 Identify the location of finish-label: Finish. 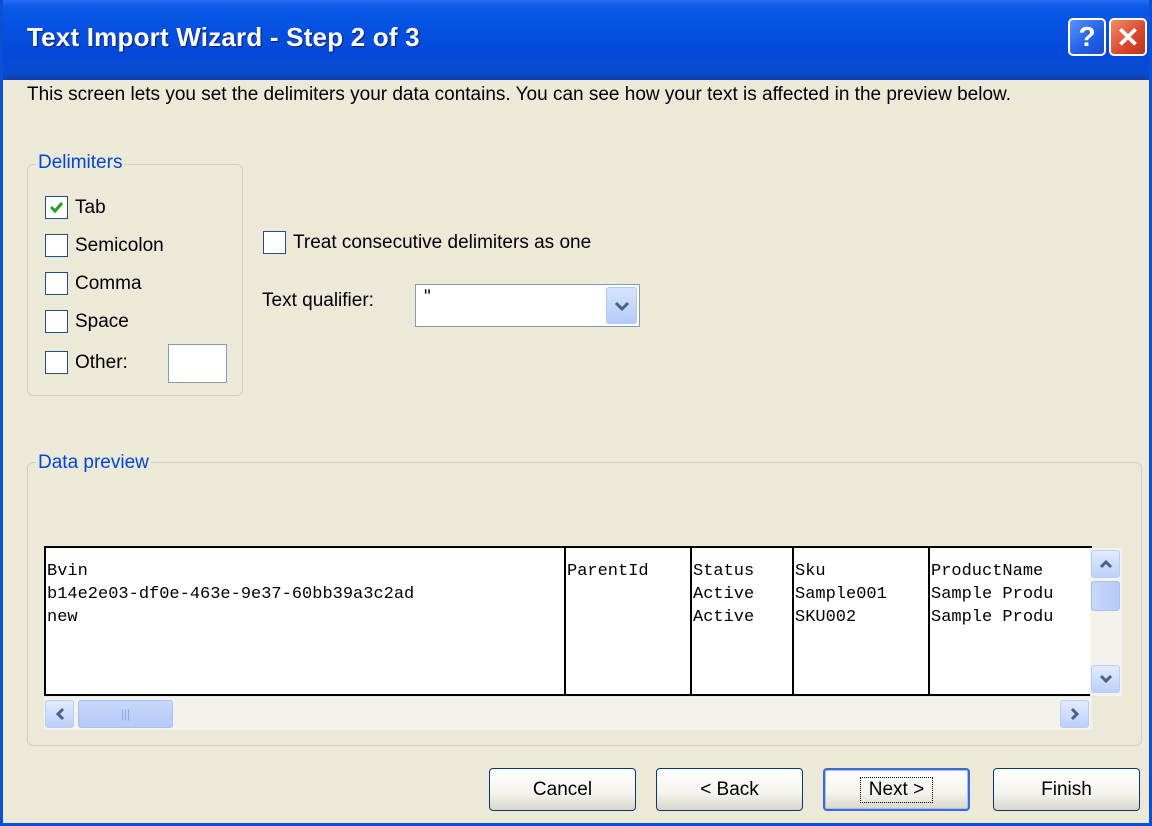
(1066, 789).